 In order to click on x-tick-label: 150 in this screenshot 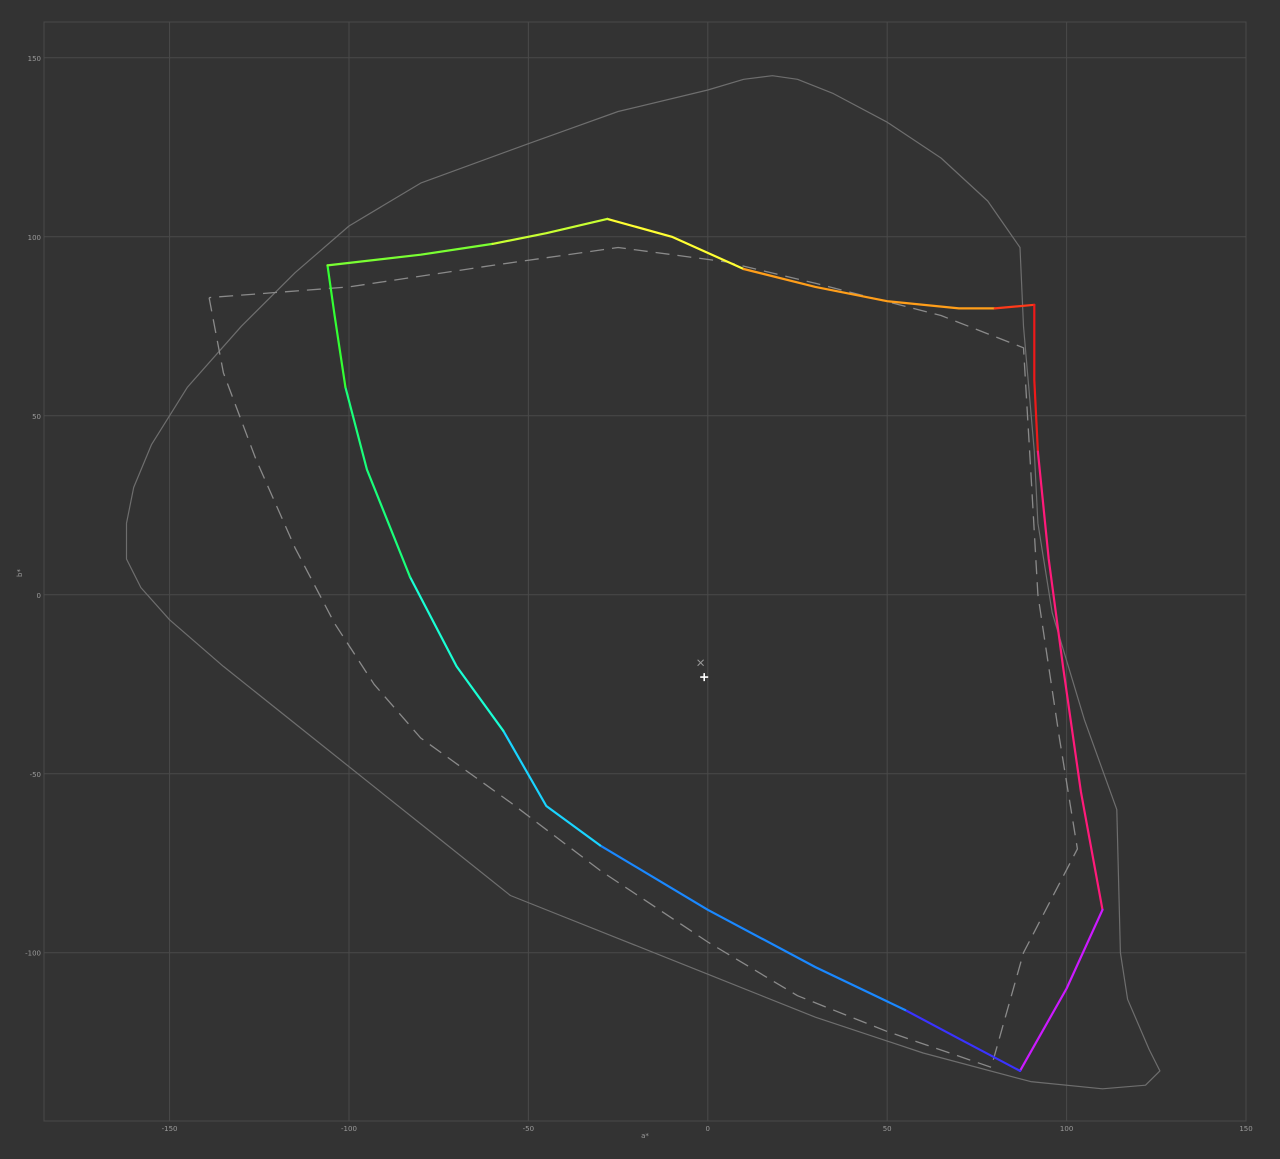, I will do `click(1245, 1129)`.